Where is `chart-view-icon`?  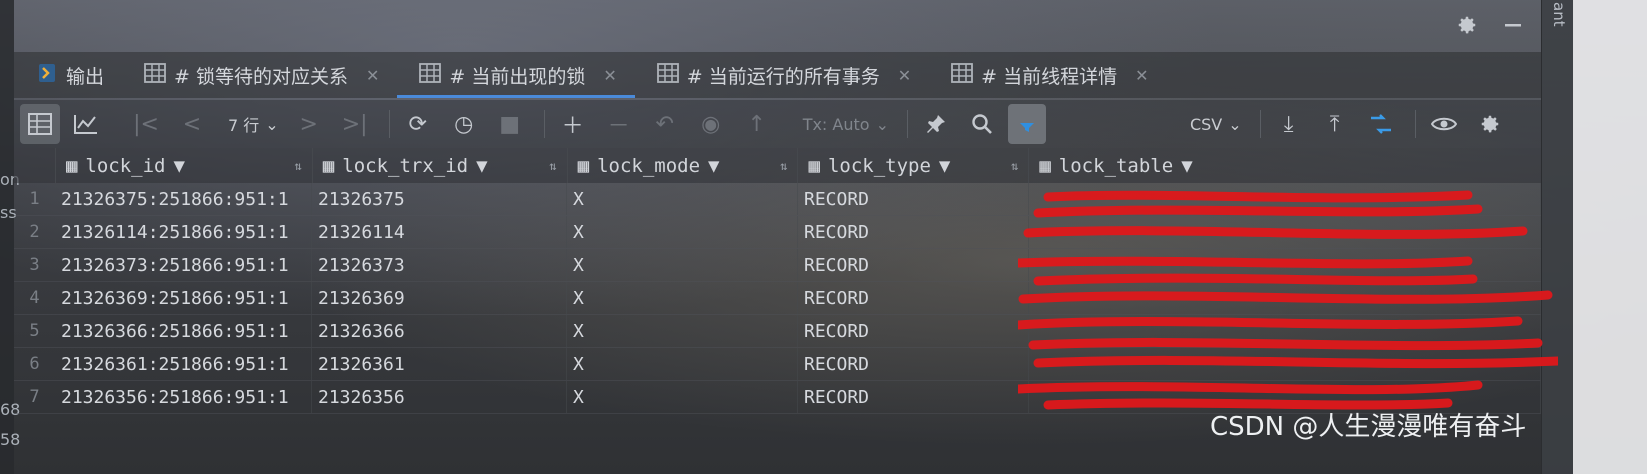
chart-view-icon is located at coordinates (86, 124).